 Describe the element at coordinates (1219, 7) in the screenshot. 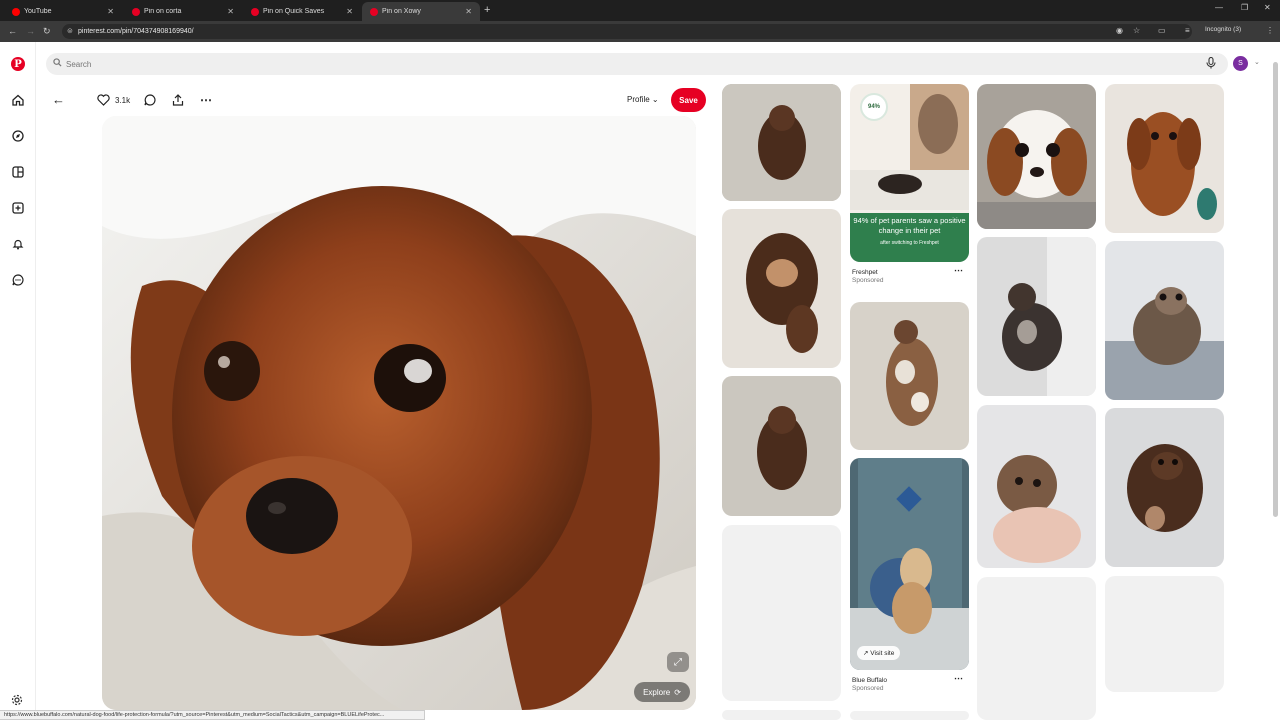

I see `minimize-icon: —` at that location.